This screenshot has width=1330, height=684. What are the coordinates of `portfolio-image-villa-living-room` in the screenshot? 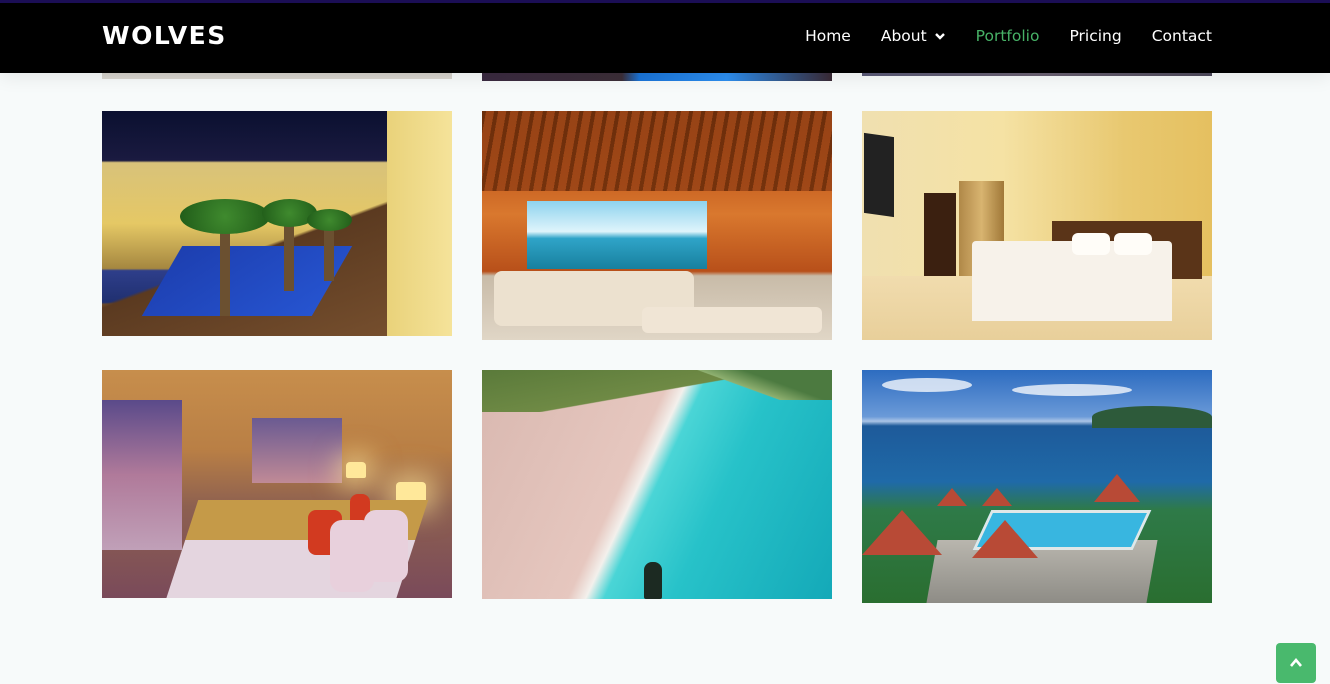 It's located at (657, 225).